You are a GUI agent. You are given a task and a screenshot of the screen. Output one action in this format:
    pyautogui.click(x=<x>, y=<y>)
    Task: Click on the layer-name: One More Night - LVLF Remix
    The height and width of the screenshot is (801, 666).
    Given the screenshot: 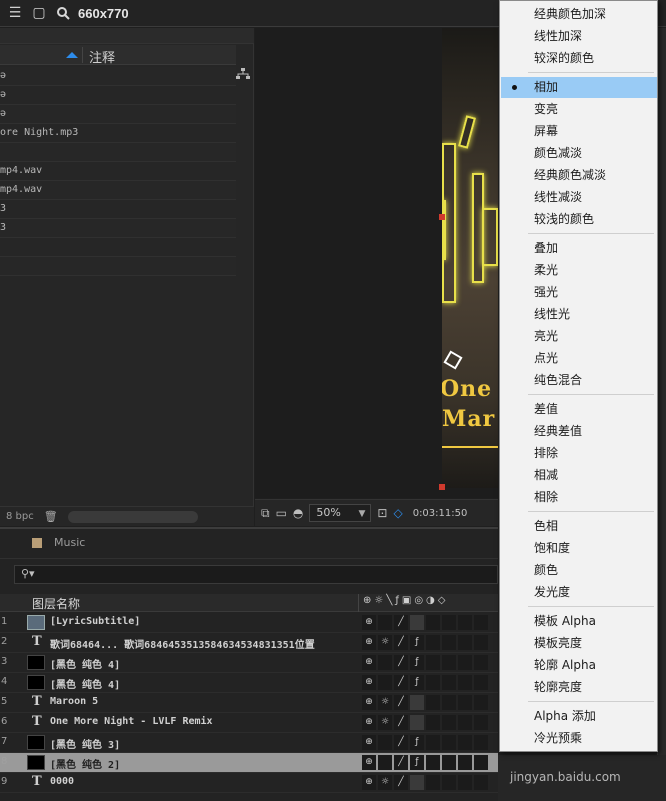 What is the action you would take?
    pyautogui.click(x=203, y=721)
    